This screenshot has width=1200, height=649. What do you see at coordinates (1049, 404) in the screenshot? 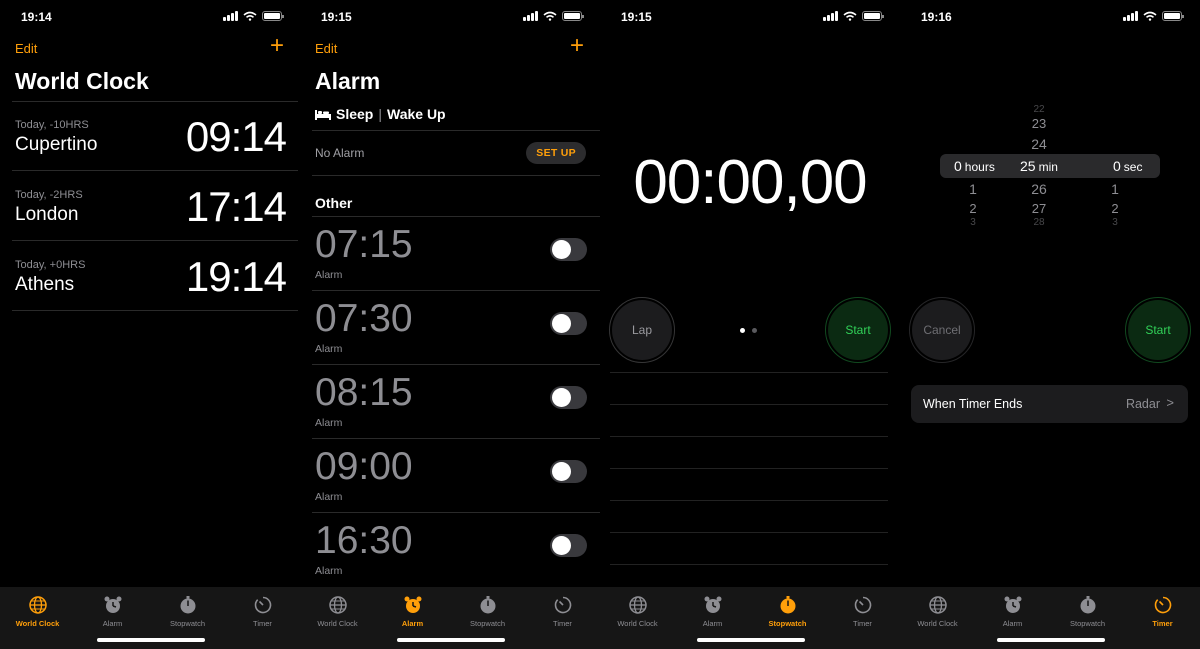
I see `when-timer-ends-row: When Timer Ends Radar >` at bounding box center [1049, 404].